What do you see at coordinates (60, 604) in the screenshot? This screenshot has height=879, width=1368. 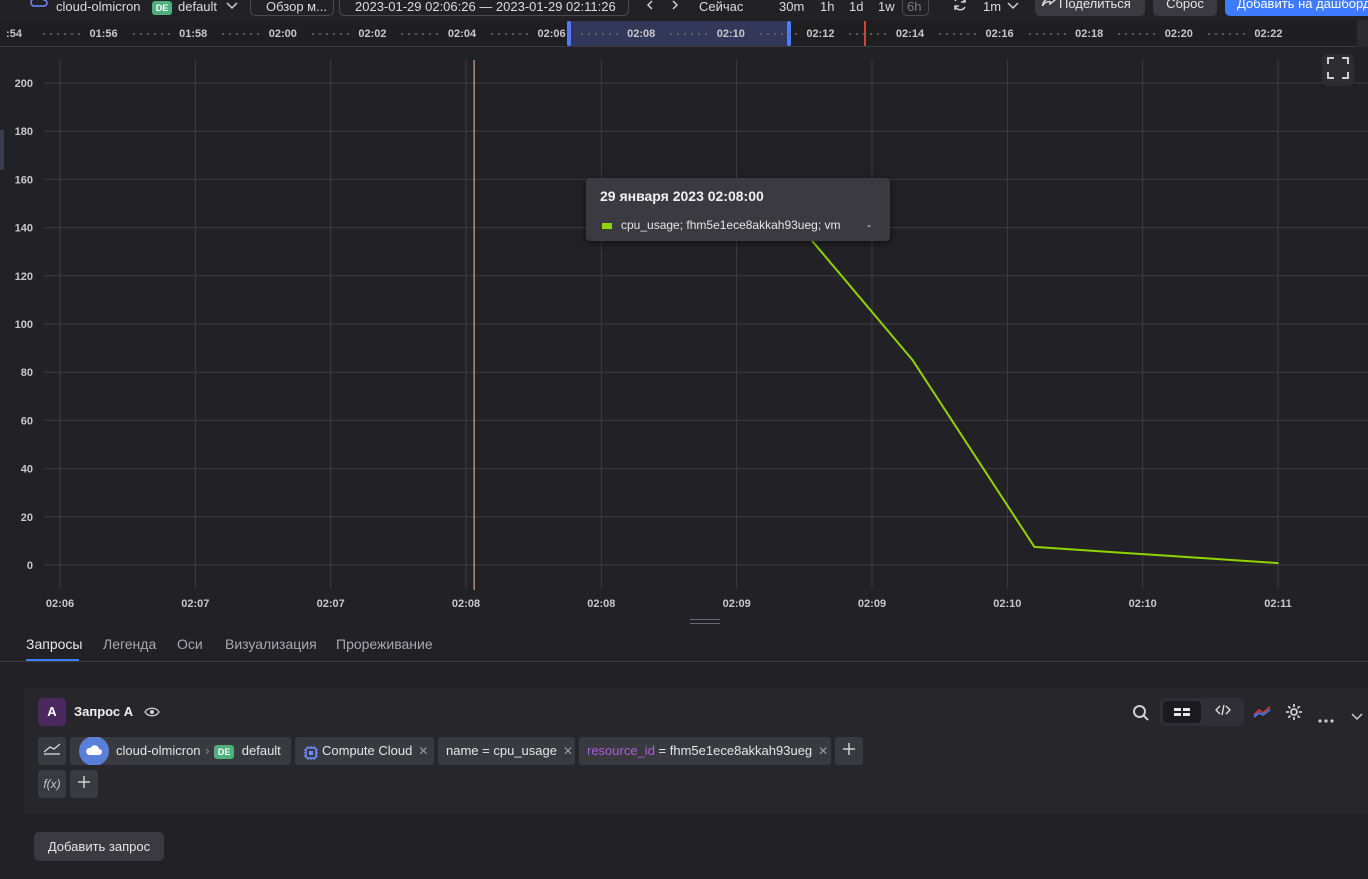 I see `x-tick-label: 02:06` at bounding box center [60, 604].